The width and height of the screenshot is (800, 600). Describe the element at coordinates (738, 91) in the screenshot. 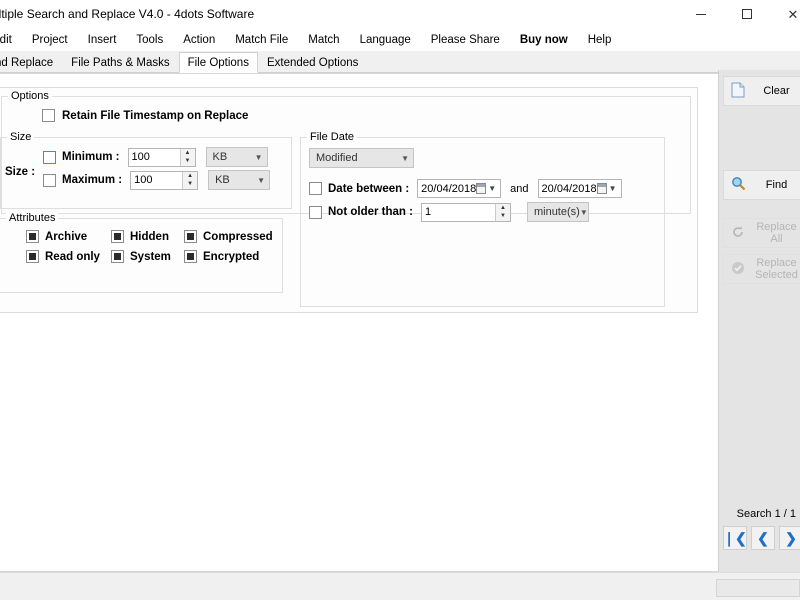

I see `document-icon` at that location.